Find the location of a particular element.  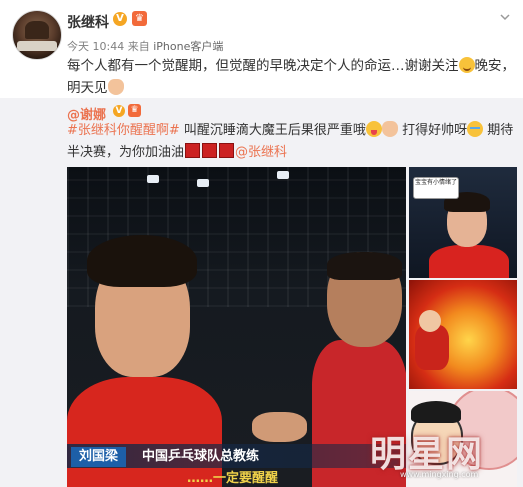

smile-emoji is located at coordinates (466, 65).